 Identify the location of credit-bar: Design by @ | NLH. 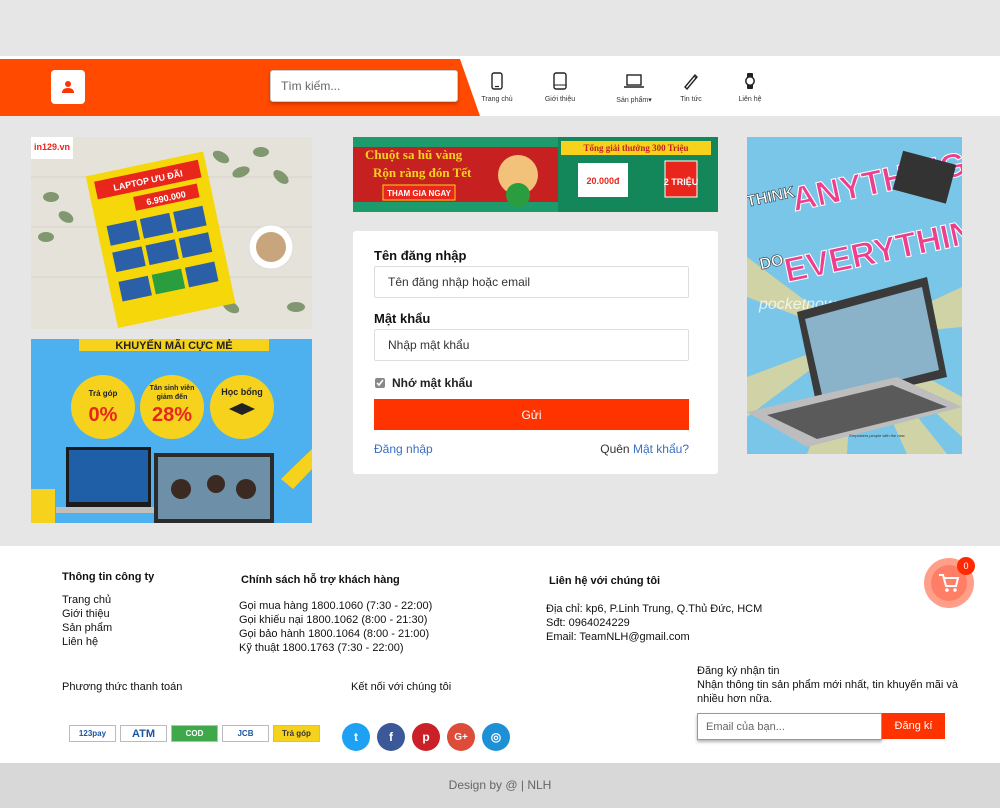
(500, 785).